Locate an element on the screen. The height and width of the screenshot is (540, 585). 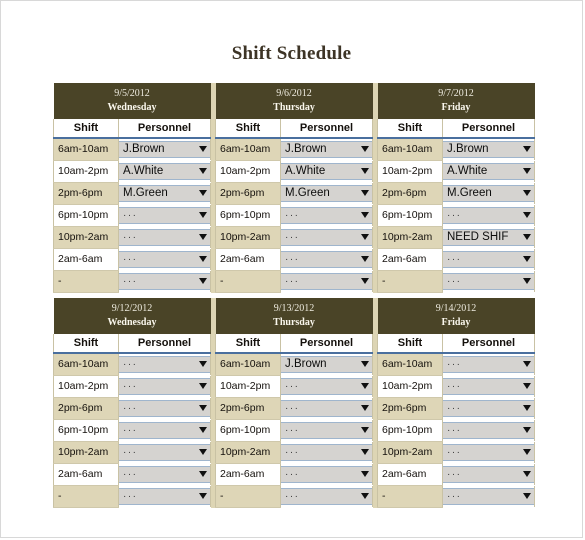
personnel-cell: J.Brown is located at coordinates (326, 149).